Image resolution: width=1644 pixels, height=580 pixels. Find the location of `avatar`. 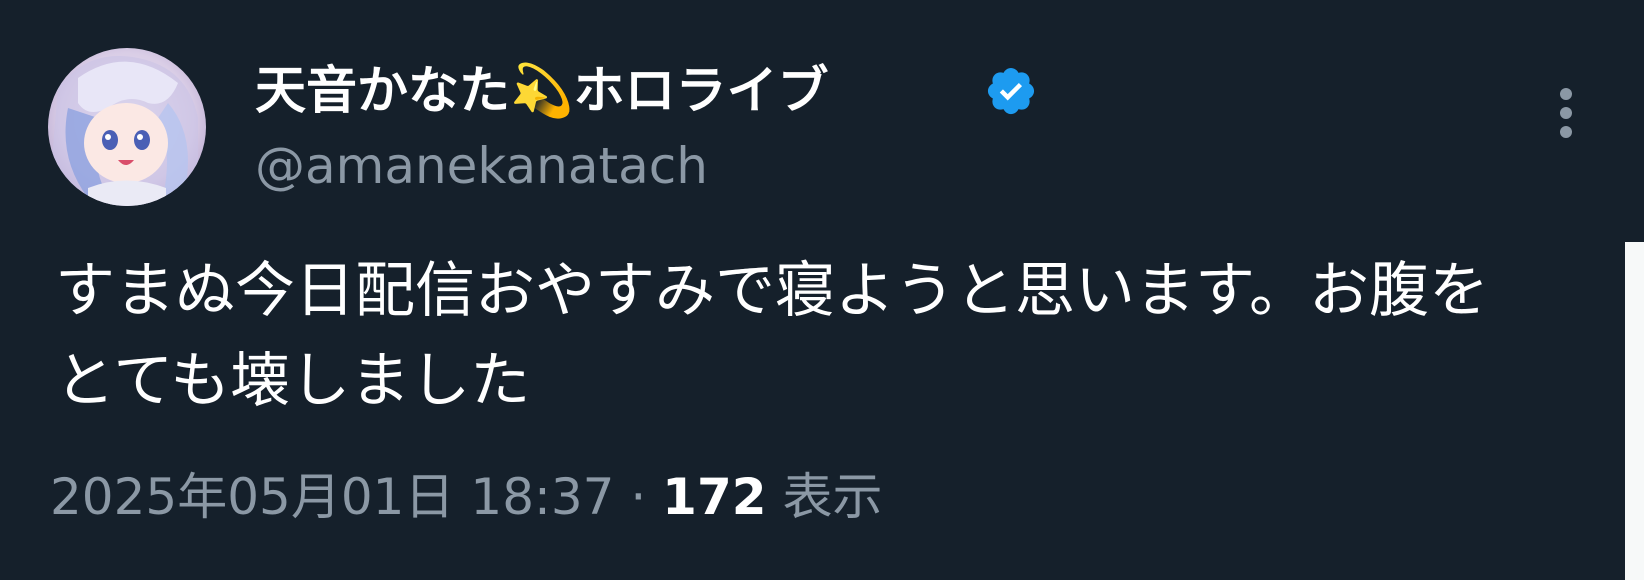

avatar is located at coordinates (127, 127).